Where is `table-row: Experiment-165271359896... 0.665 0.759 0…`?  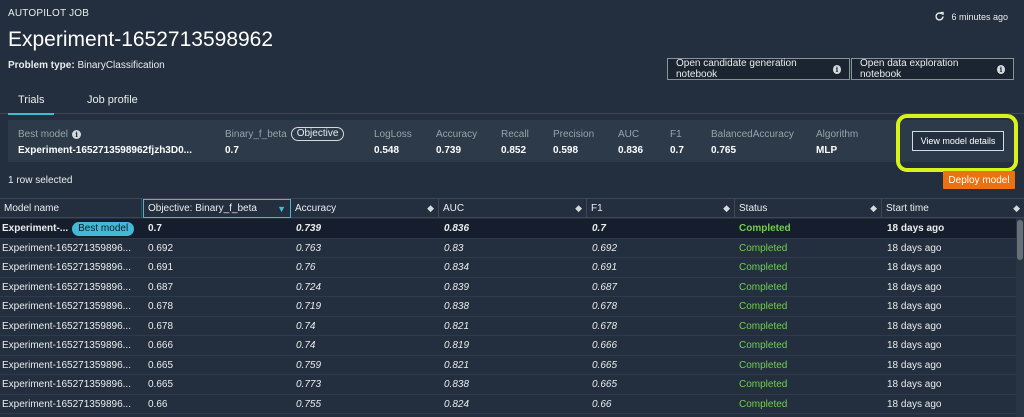 table-row: Experiment-165271359896... 0.665 0.759 0… is located at coordinates (512, 365).